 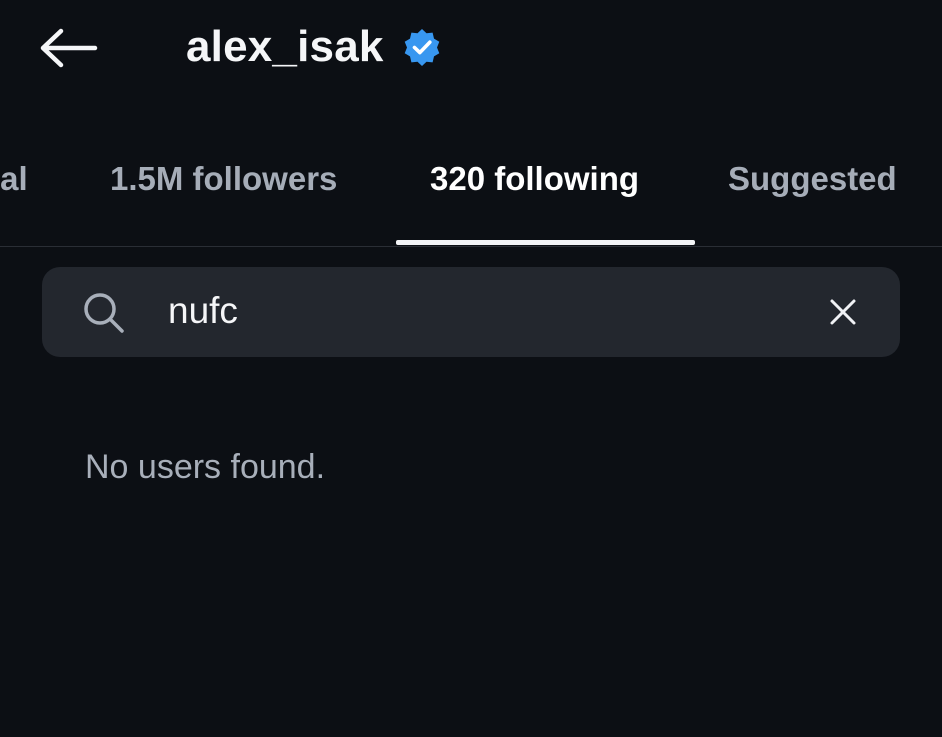 I want to click on back-button, so click(x=68, y=48).